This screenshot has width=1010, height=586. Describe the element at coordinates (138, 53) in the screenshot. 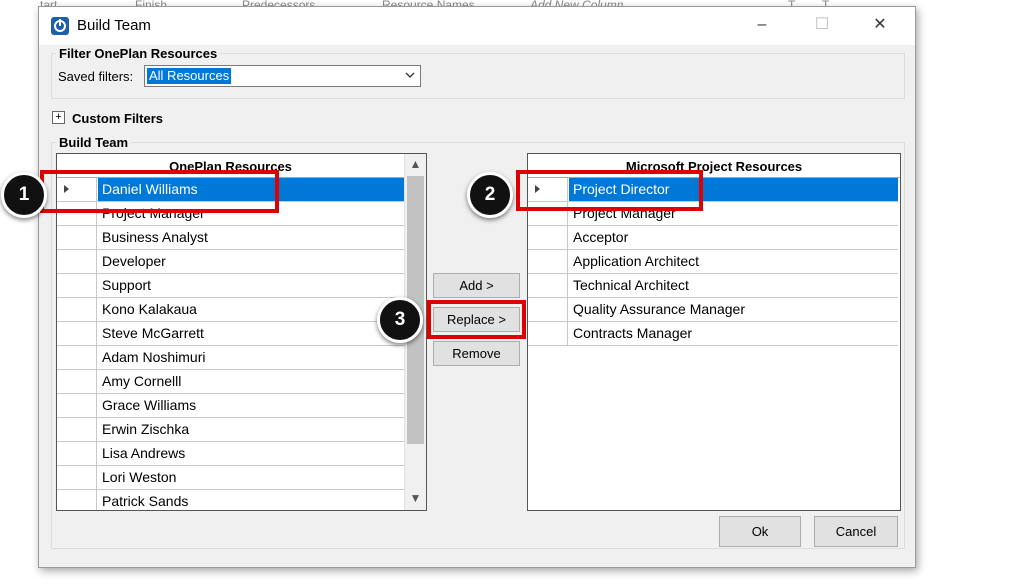

I see `filter-group-label: Filter OnePlan Resources` at that location.